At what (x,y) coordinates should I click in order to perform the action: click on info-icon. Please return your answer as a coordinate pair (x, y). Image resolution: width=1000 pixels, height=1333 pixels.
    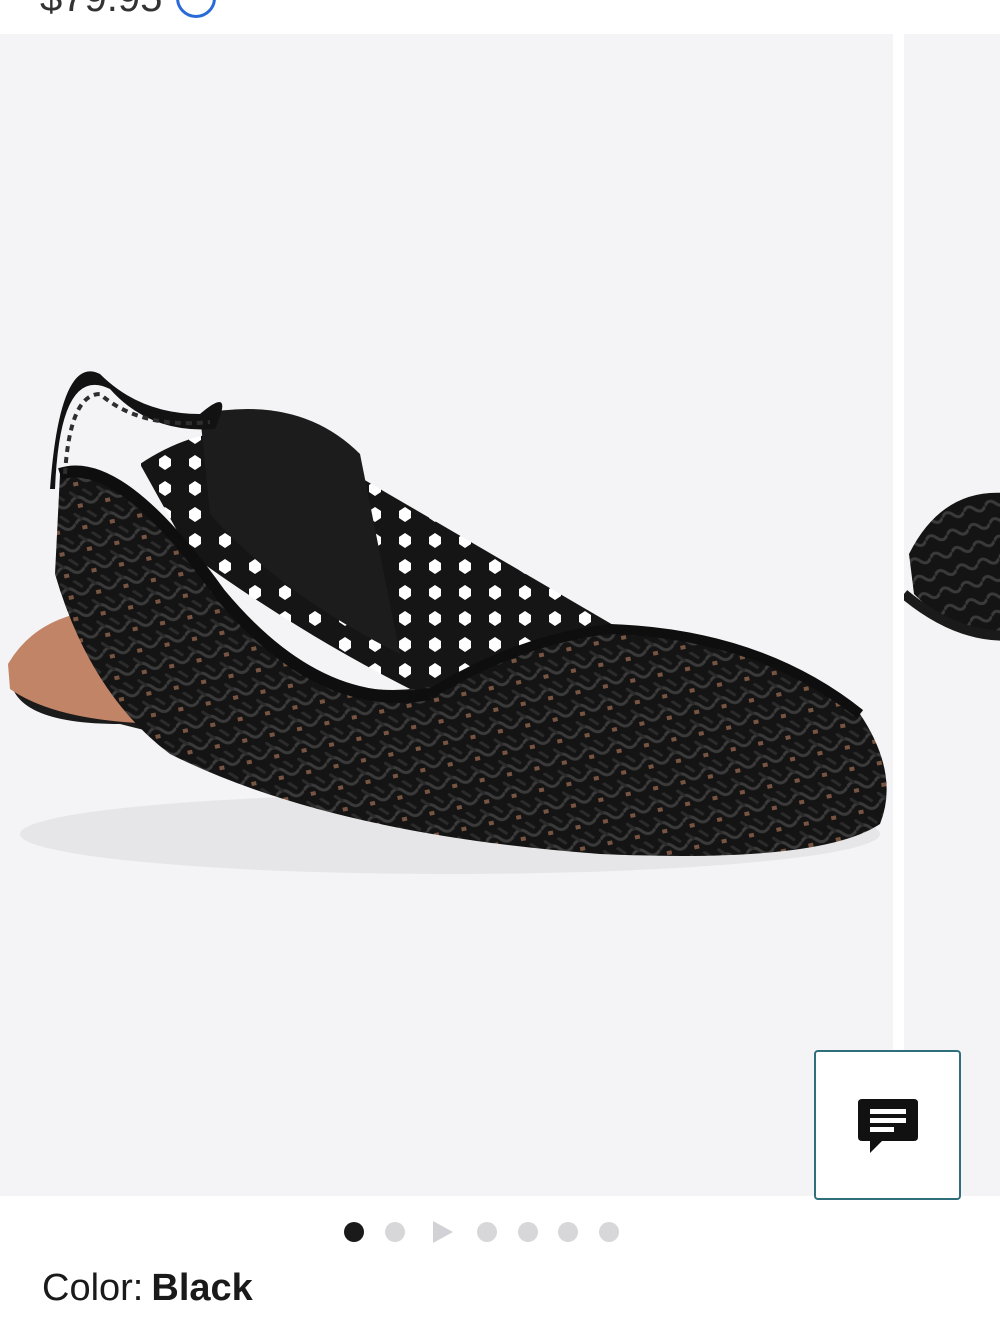
    Looking at the image, I should click on (196, 9).